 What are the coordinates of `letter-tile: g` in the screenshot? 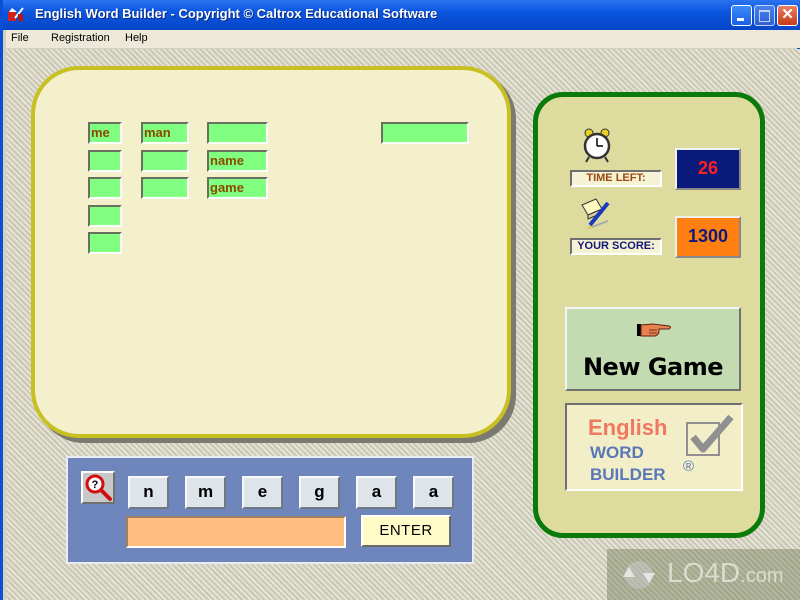 It's located at (319, 492).